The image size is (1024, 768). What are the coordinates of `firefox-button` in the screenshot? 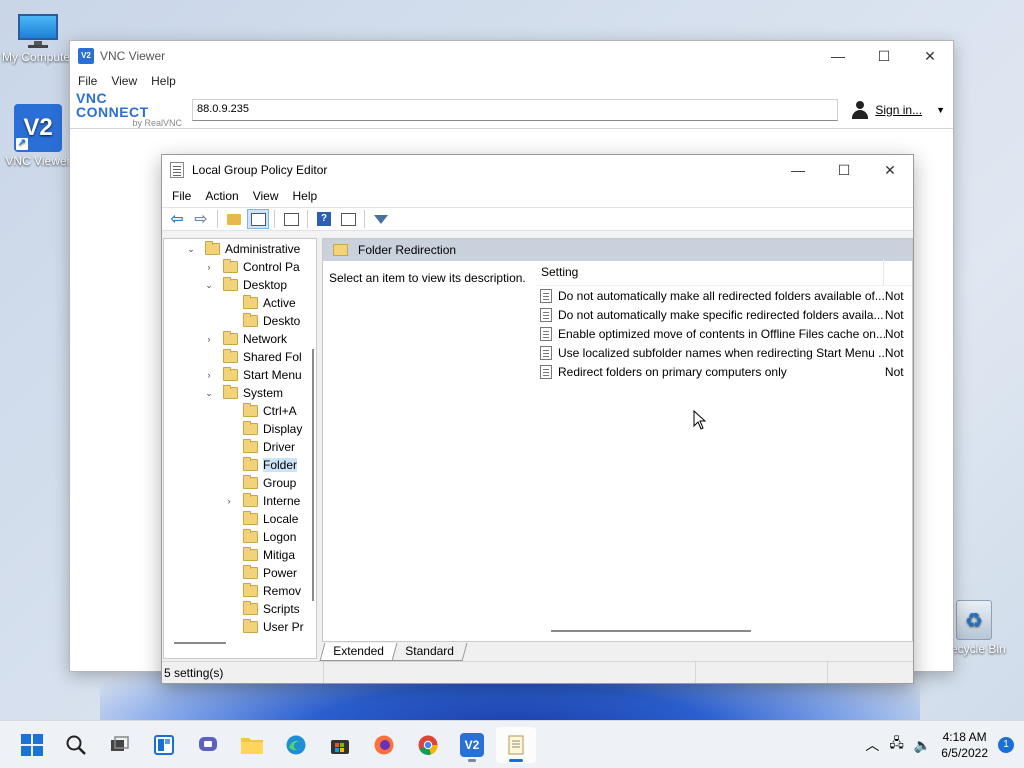 It's located at (384, 745).